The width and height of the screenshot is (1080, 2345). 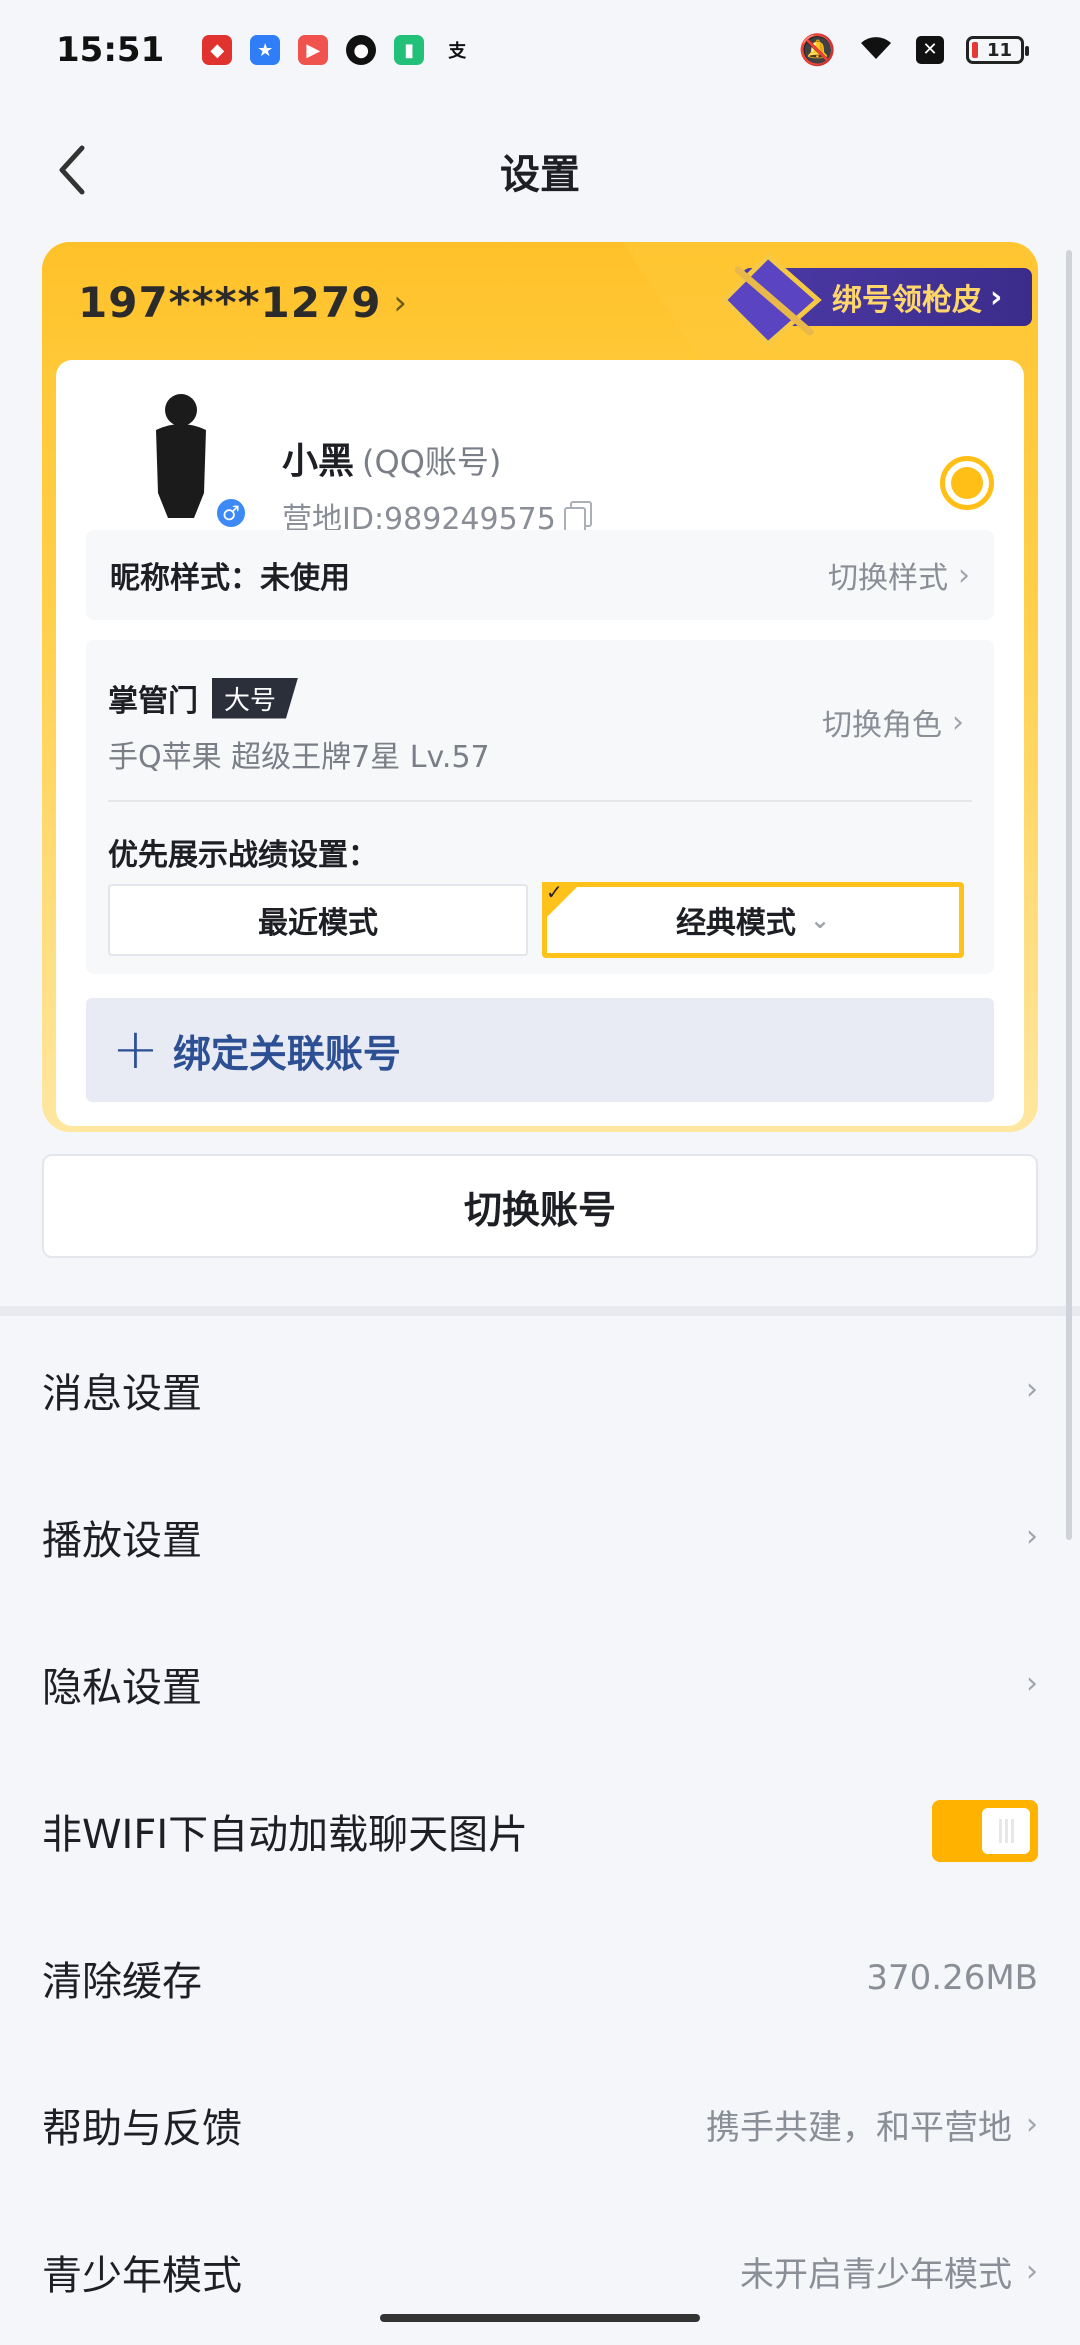 What do you see at coordinates (577, 517) in the screenshot?
I see `copy-icon` at bounding box center [577, 517].